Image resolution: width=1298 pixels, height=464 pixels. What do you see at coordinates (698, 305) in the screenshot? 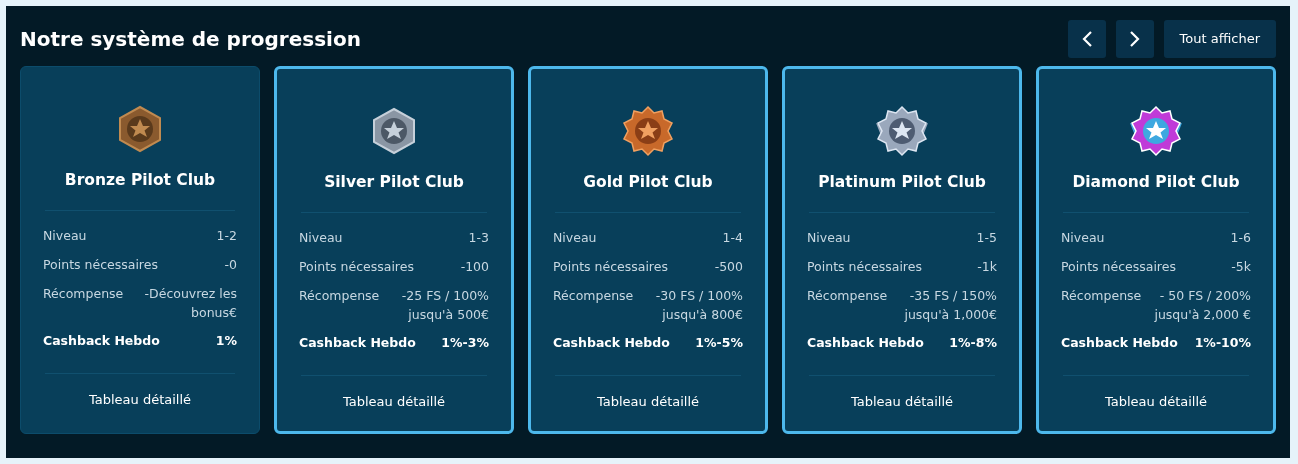
I see `row-value: -30 FS / 100% jusqu'à 800€` at bounding box center [698, 305].